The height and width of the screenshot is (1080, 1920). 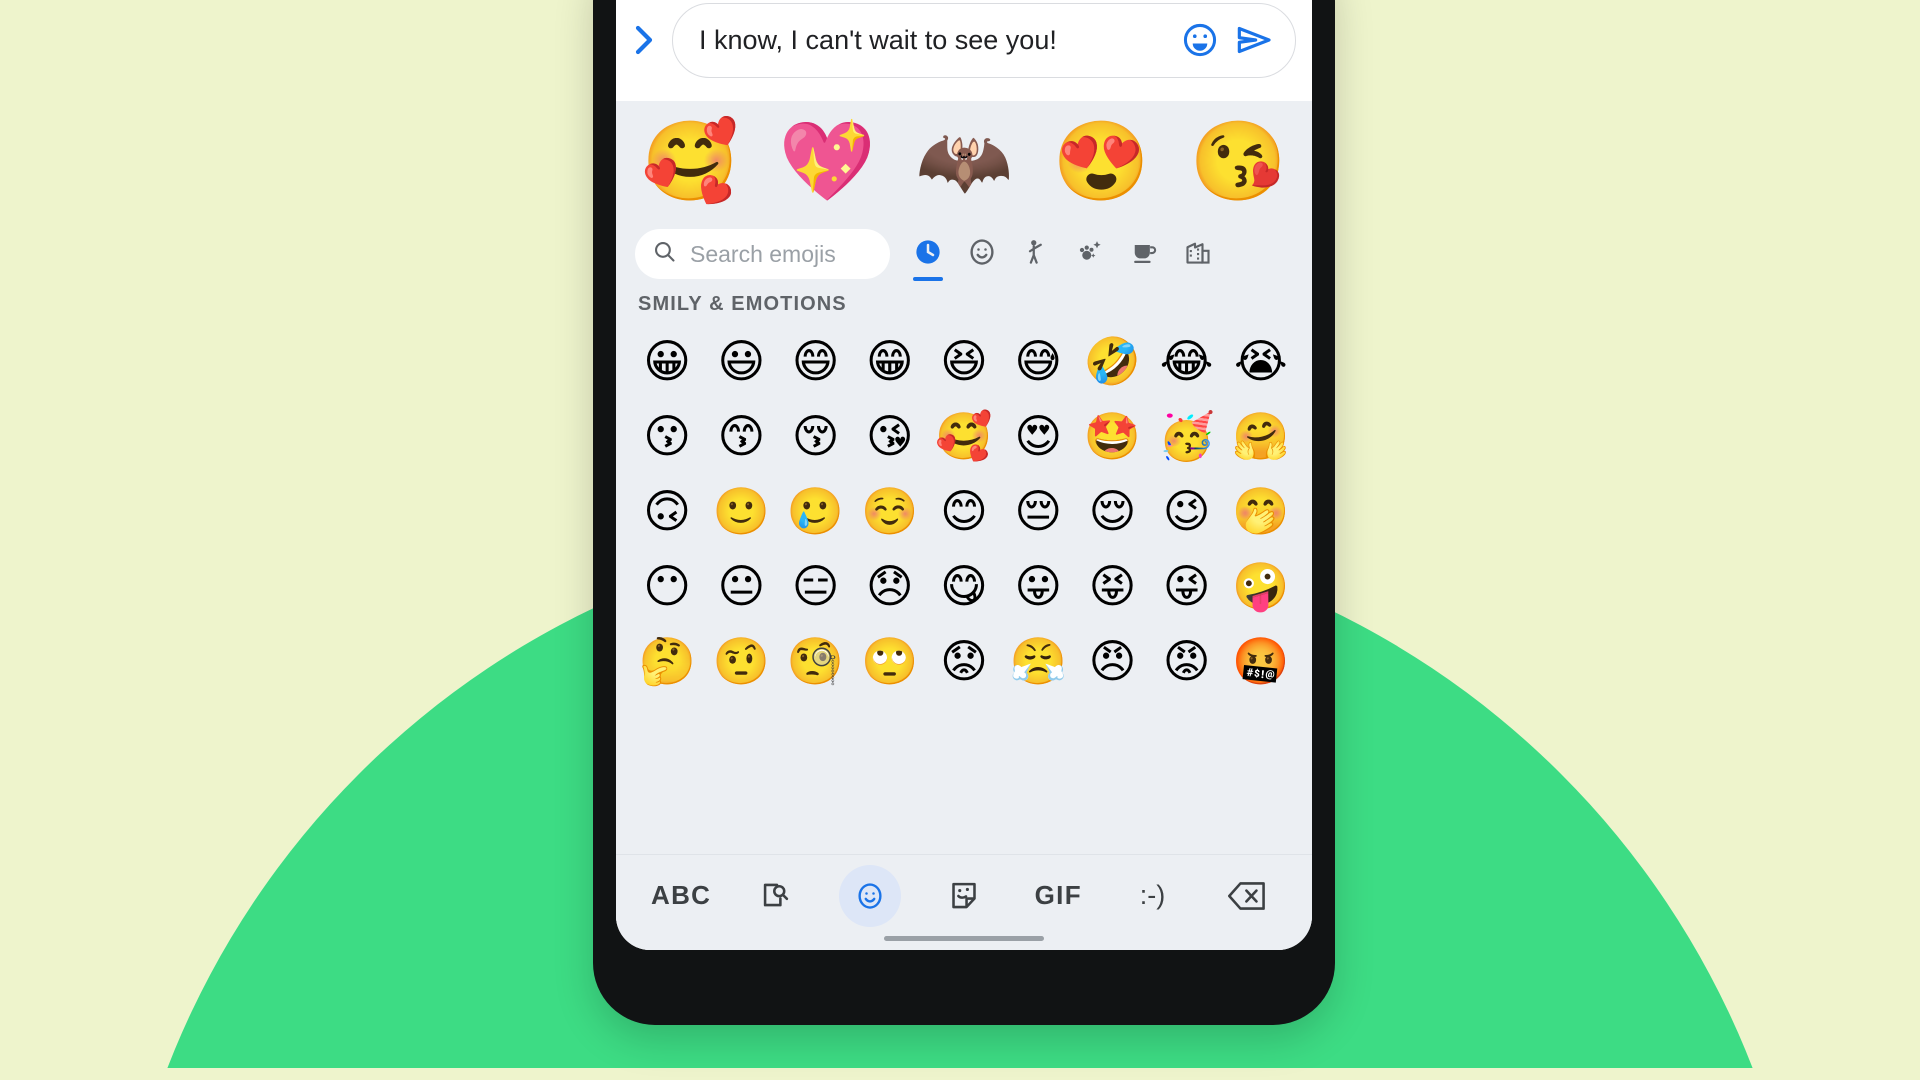 I want to click on emoji-face-with-rolling-eyes: 🙄, so click(x=890, y=661).